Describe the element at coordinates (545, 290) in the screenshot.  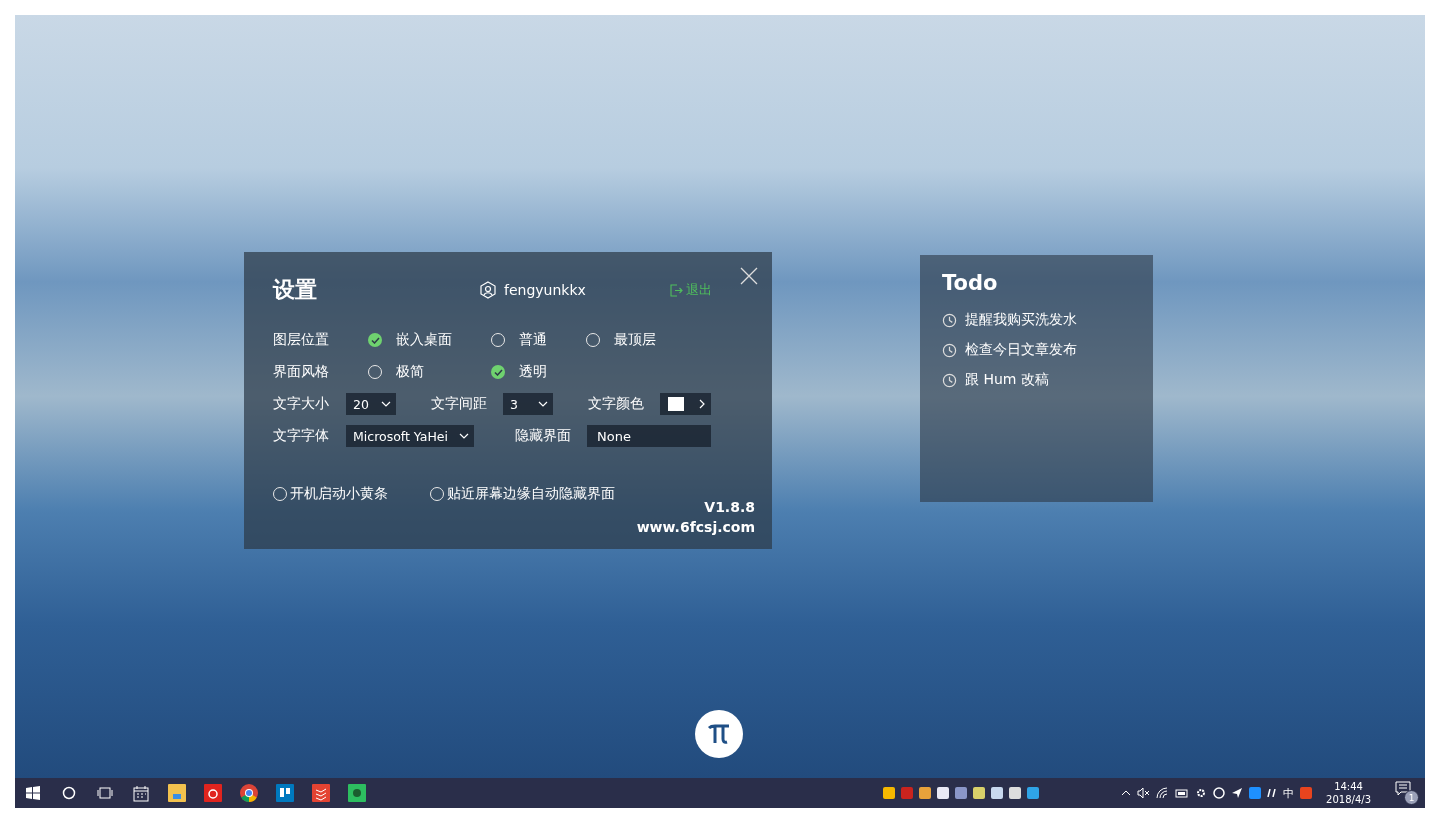
I see `username-text: fengyunkkx` at that location.